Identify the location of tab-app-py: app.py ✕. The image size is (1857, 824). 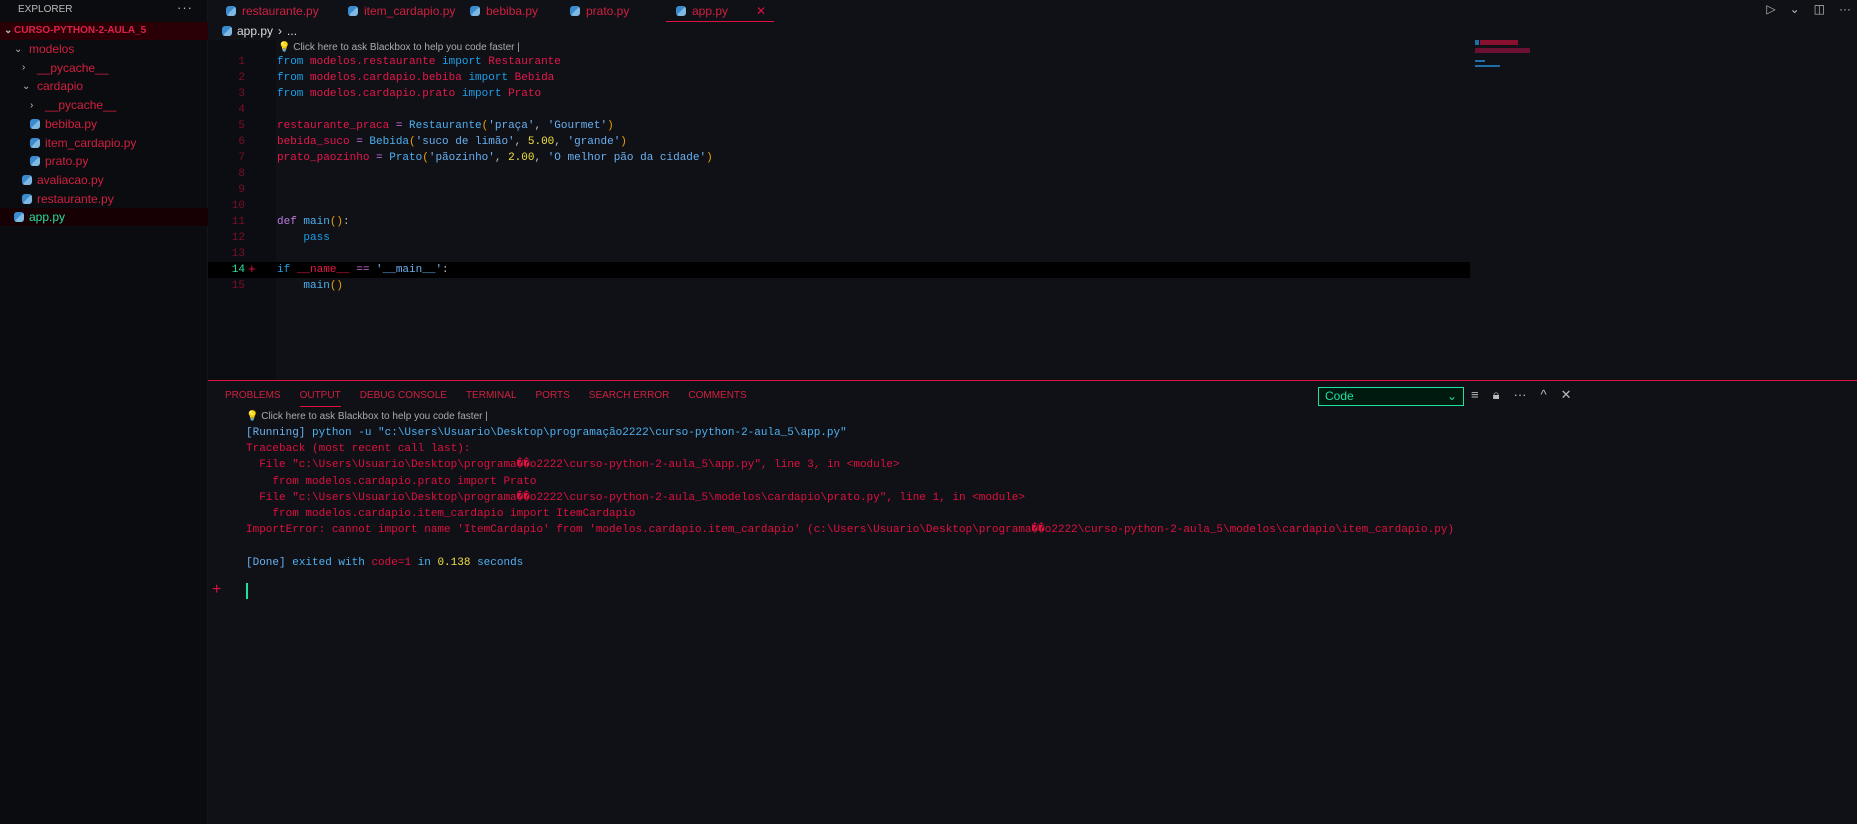
(720, 11).